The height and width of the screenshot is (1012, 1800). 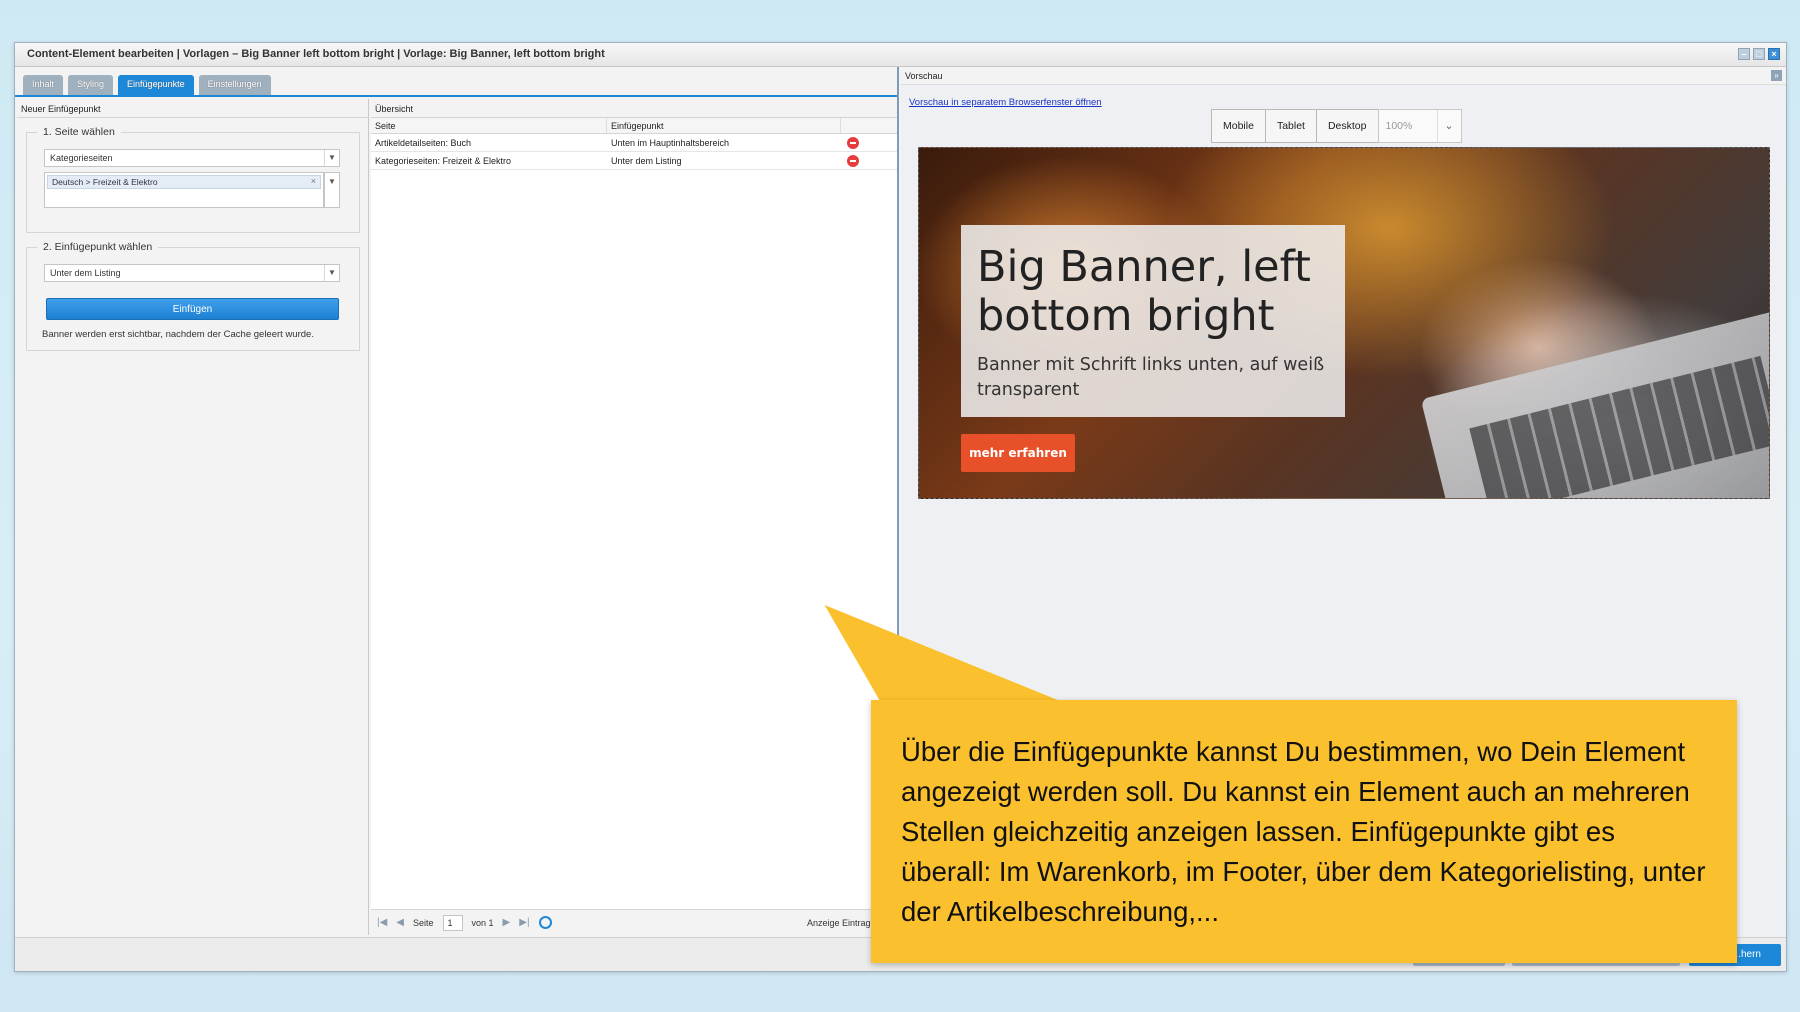 I want to click on window-controls: – □ ×, so click(x=1759, y=54).